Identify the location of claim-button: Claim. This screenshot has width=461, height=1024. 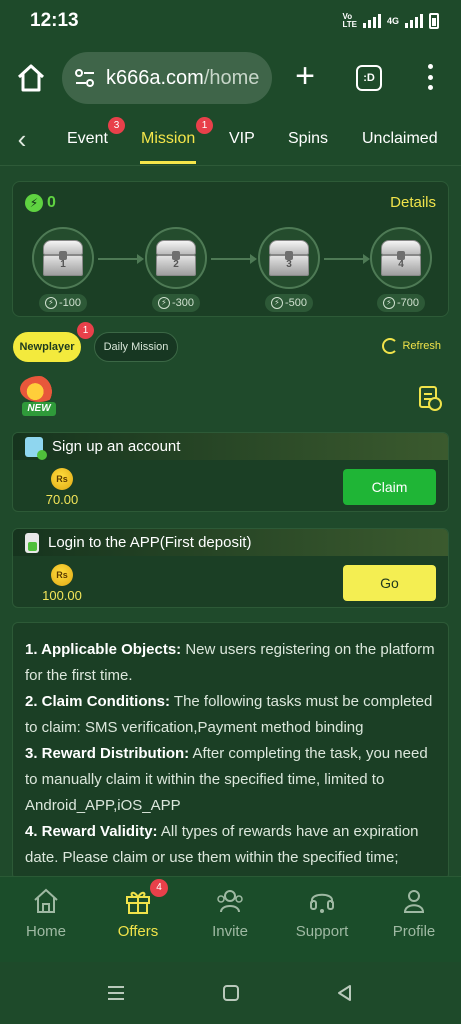
(389, 487).